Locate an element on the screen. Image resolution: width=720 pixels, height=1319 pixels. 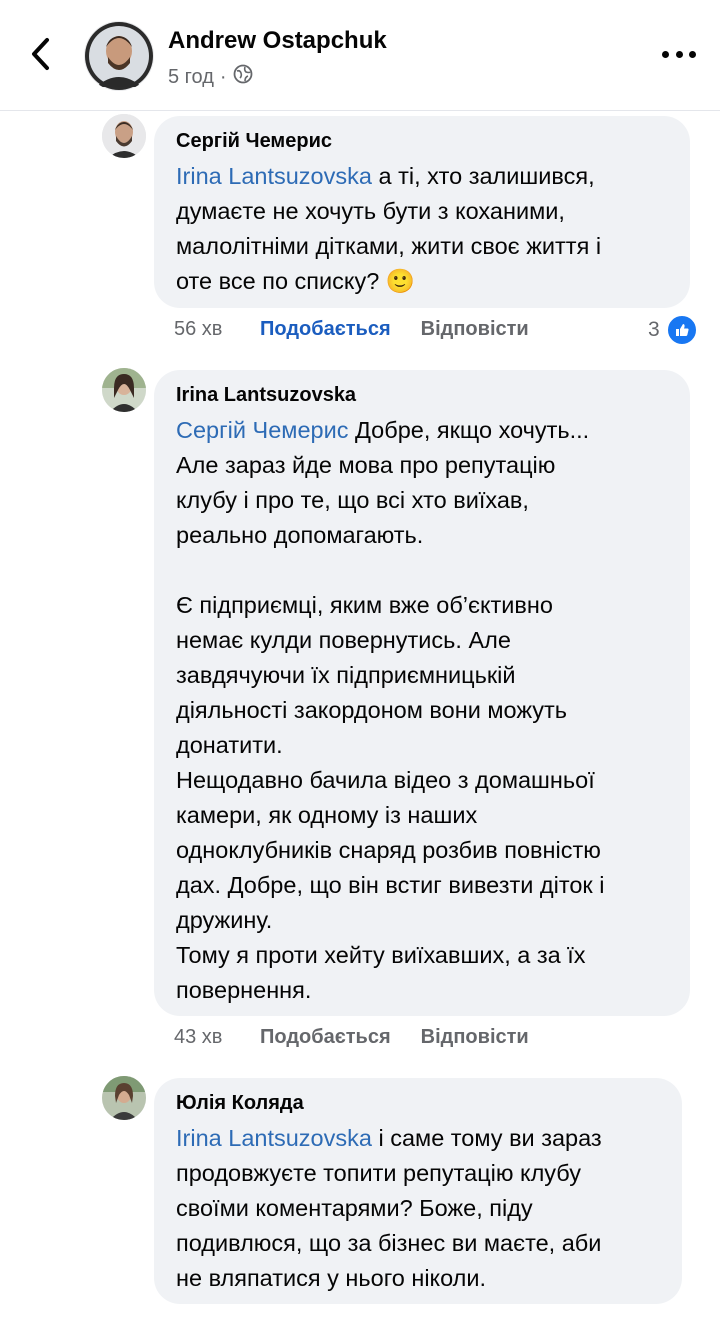
comment-actions: 43 хв Подобається Відповісти is located at coordinates (351, 1037).